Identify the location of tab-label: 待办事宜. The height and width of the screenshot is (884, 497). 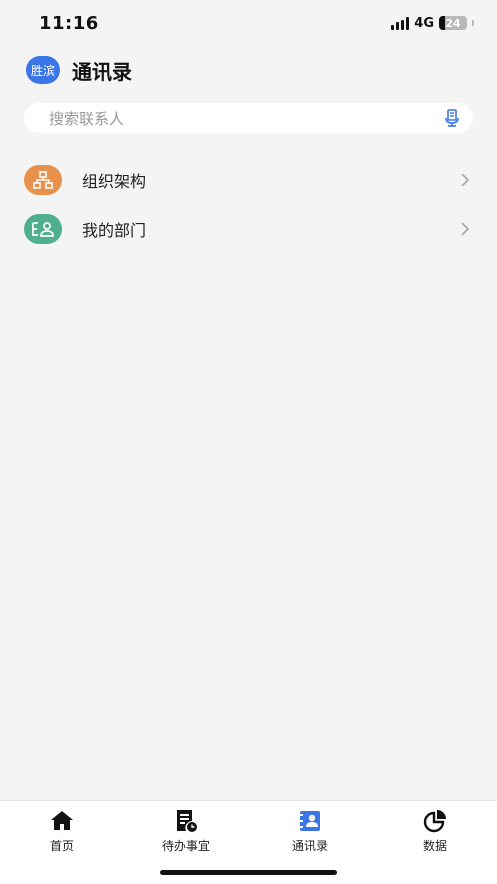
(185, 846).